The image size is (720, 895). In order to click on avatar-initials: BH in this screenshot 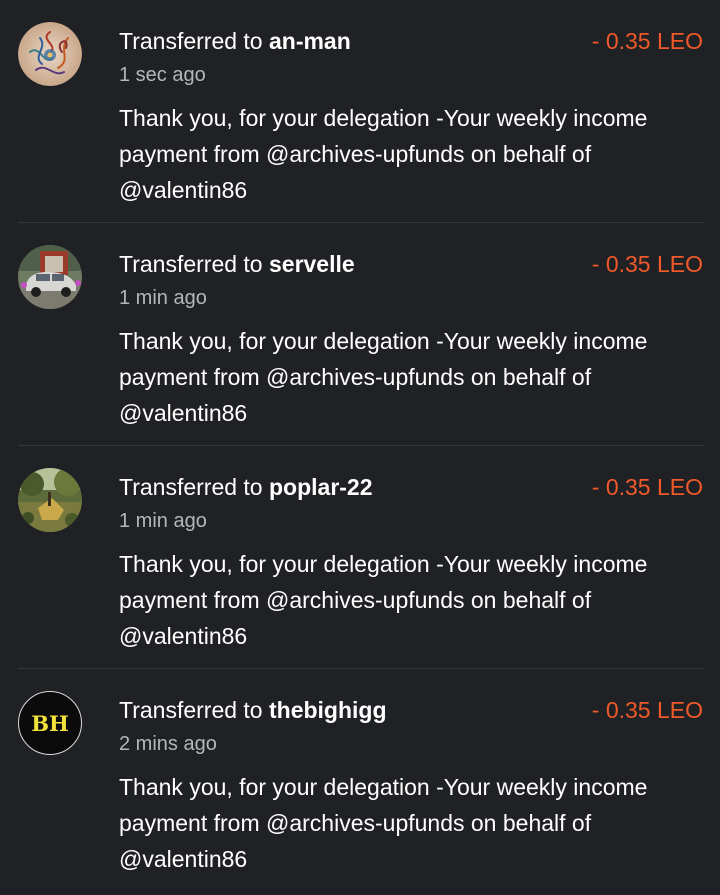, I will do `click(50, 723)`.